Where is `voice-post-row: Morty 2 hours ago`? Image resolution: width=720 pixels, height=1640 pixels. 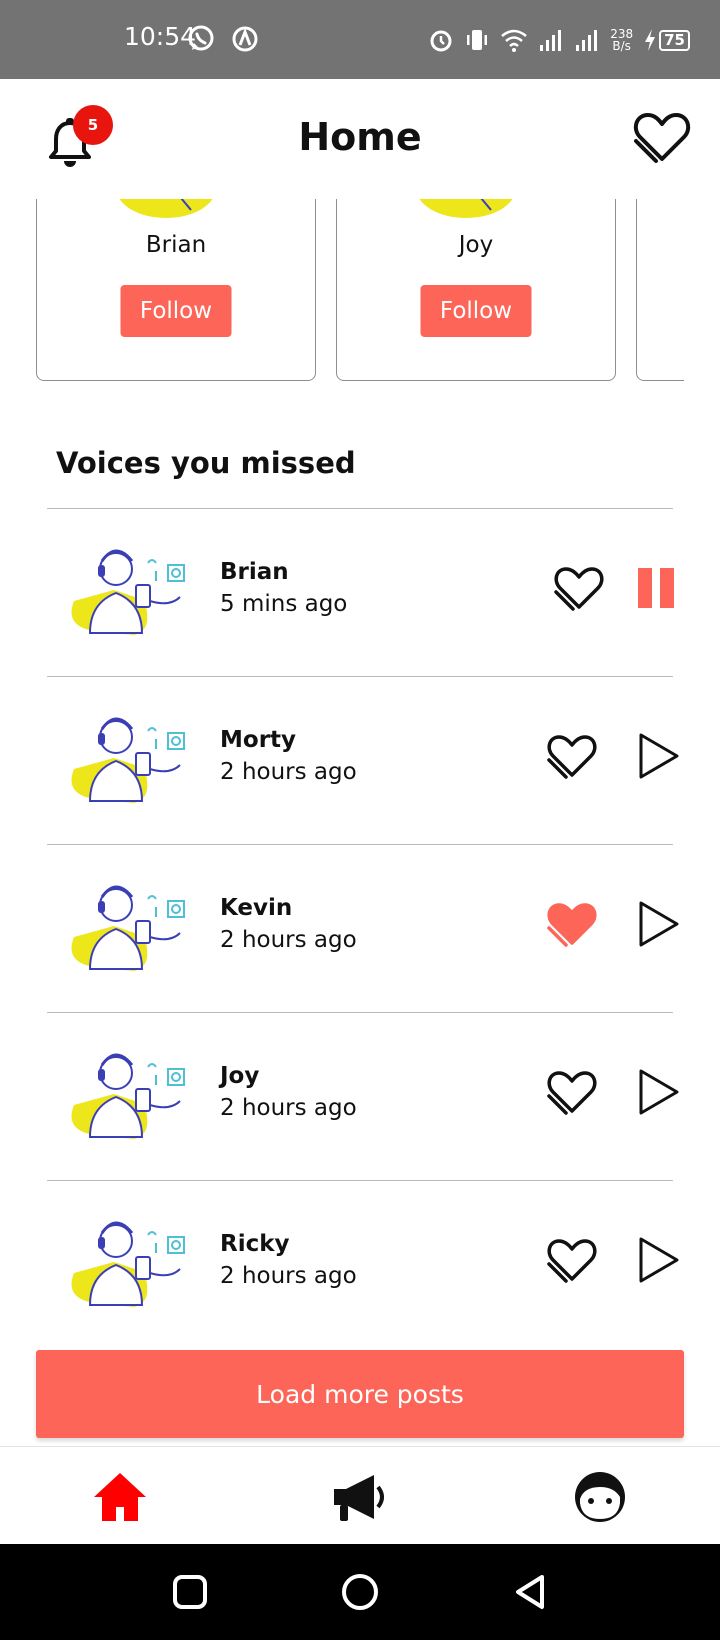 voice-post-row: Morty 2 hours ago is located at coordinates (363, 760).